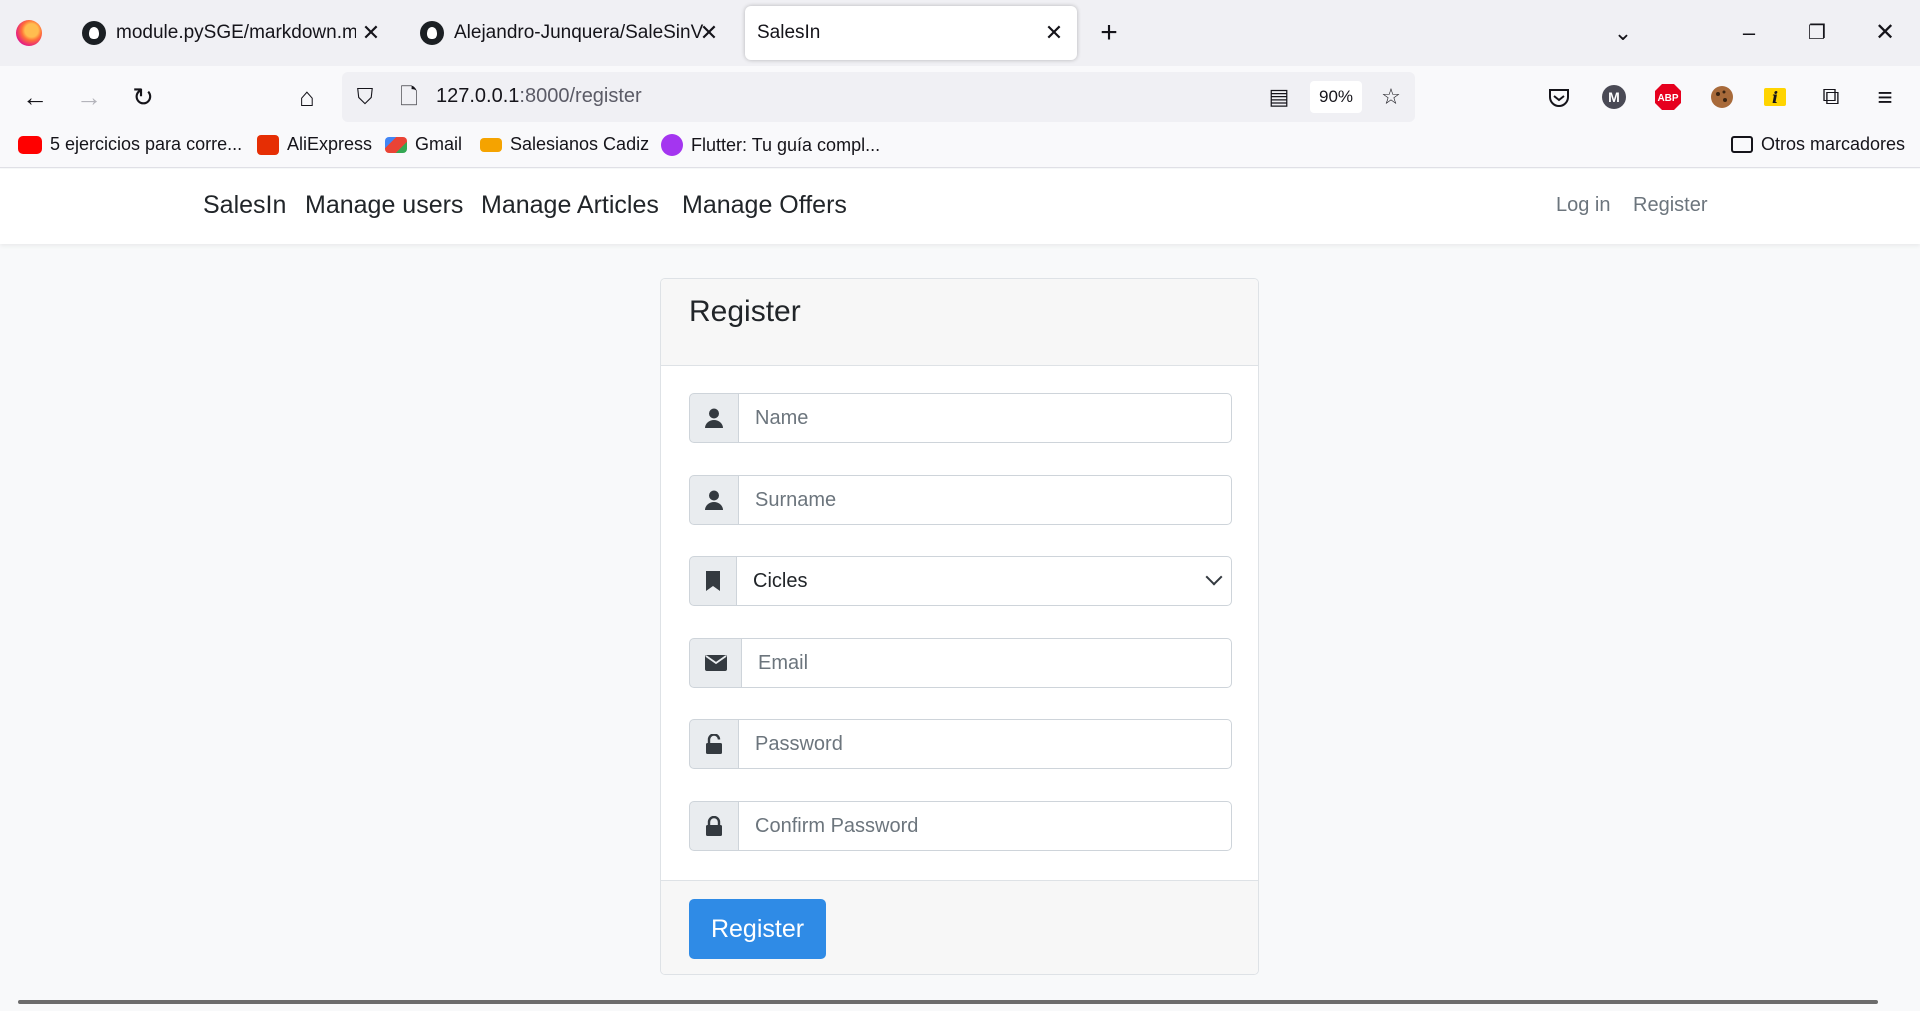 The height and width of the screenshot is (1011, 1920). Describe the element at coordinates (89, 97) in the screenshot. I see `forward-icon: →` at that location.